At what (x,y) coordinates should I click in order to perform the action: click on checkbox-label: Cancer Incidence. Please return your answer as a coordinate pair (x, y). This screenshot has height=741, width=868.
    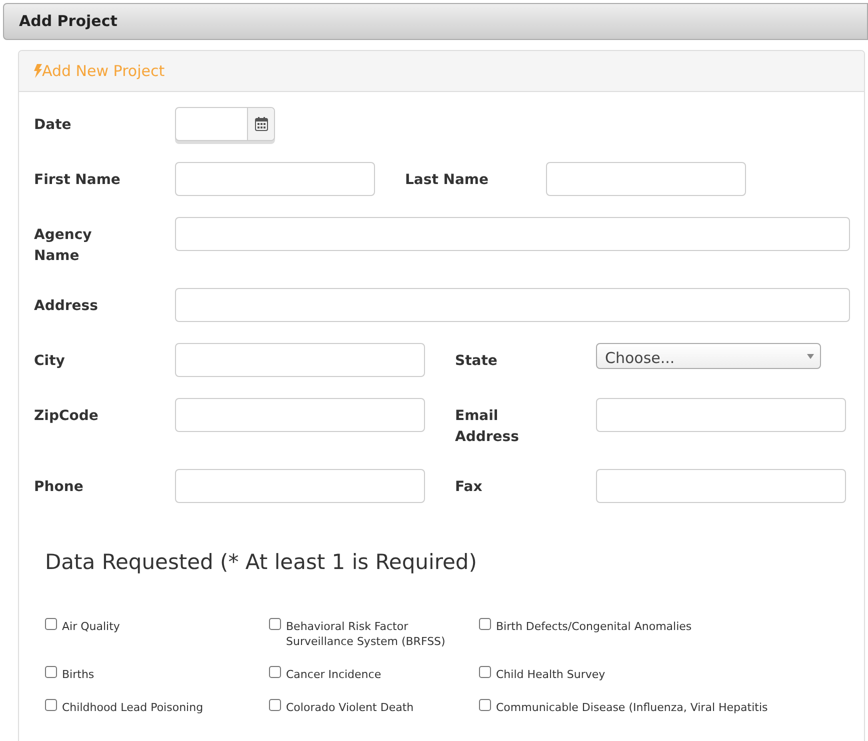
    Looking at the image, I should click on (334, 674).